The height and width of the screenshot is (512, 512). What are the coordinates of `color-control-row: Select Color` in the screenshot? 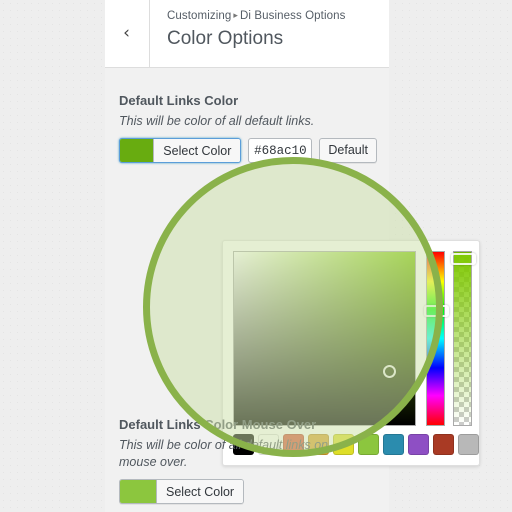 It's located at (248, 491).